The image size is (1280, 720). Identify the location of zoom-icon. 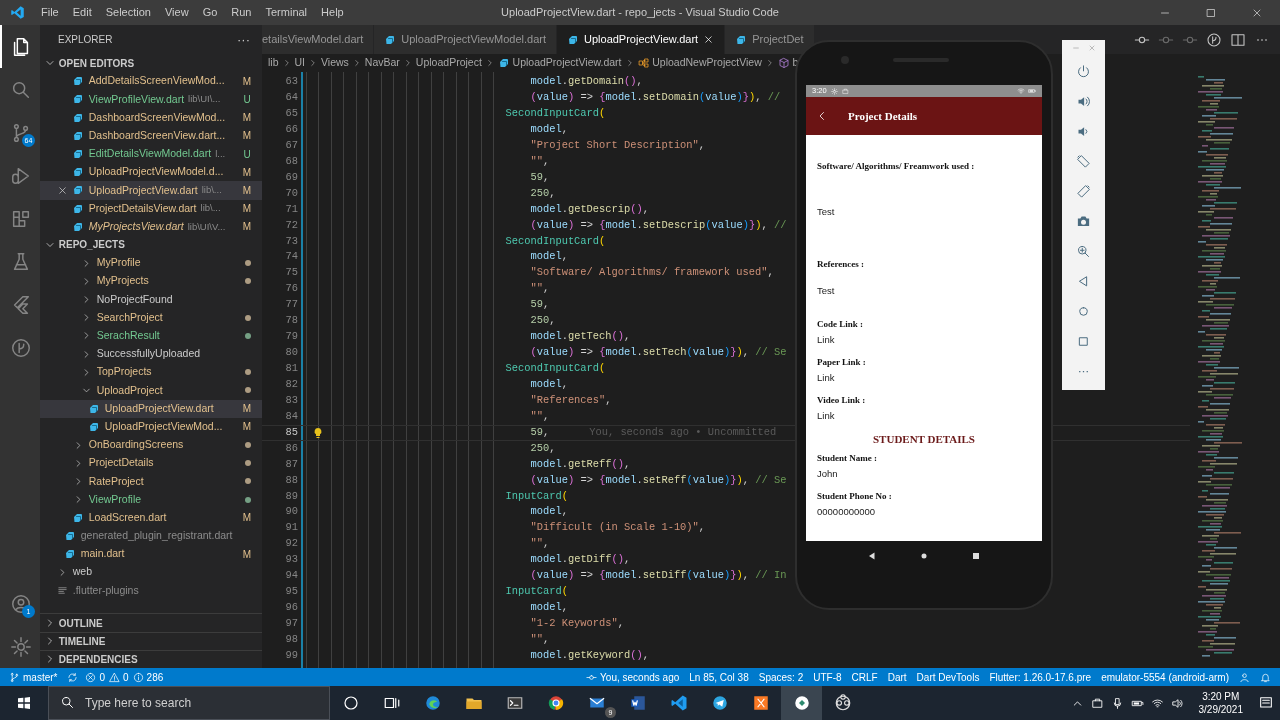
(1083, 251).